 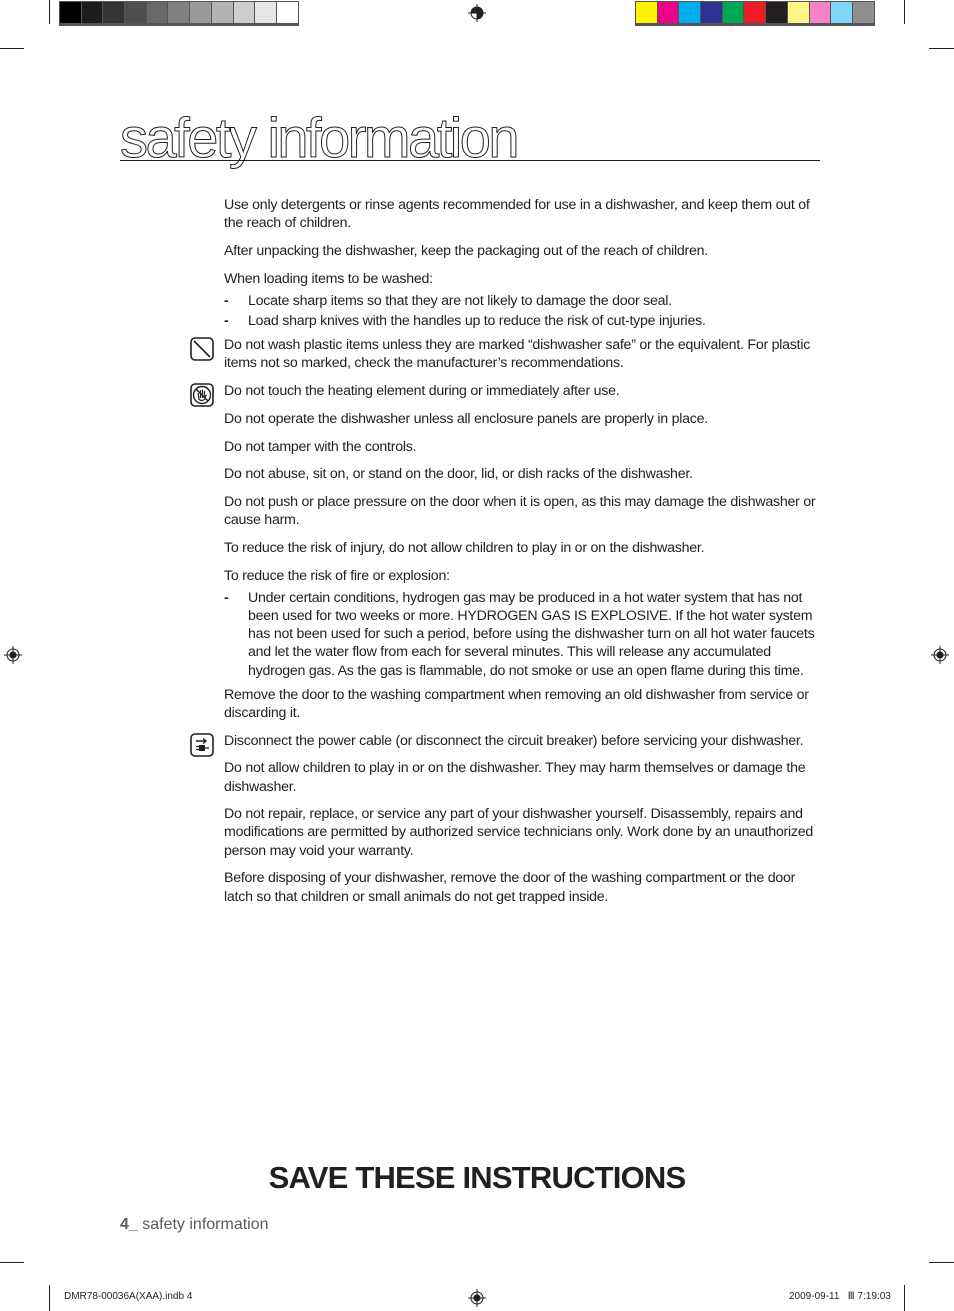 I want to click on grayscale-color-bar, so click(x=179, y=13).